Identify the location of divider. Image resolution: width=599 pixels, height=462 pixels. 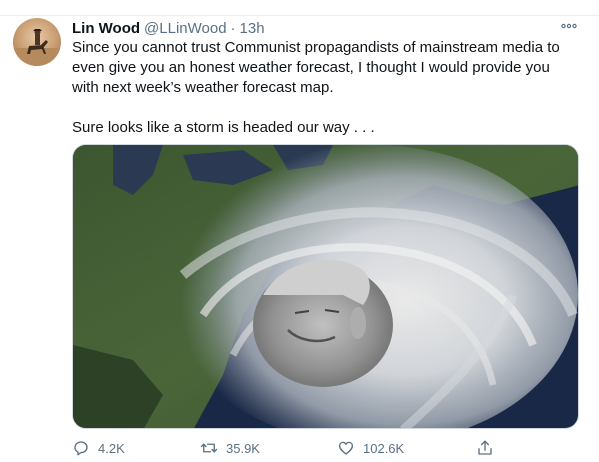
(299, 15).